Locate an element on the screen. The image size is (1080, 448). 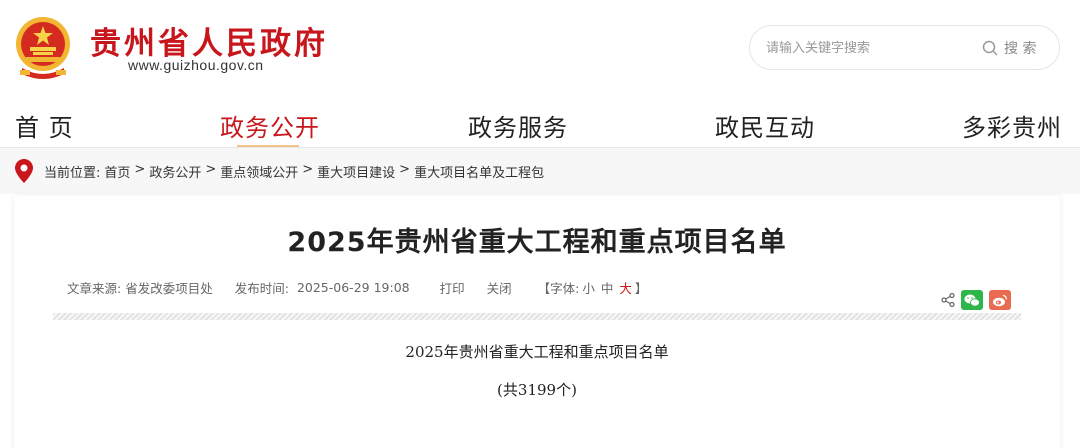
font-size-small: 小 is located at coordinates (588, 287).